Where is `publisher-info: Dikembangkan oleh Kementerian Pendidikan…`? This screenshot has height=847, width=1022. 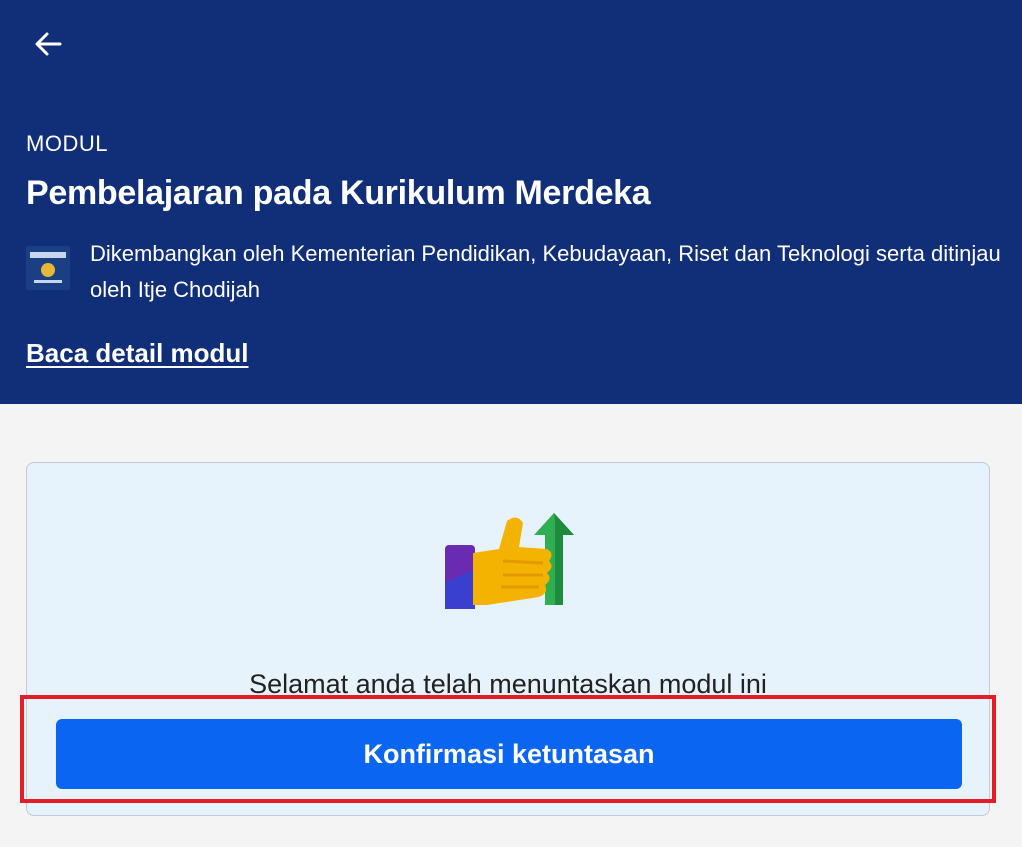 publisher-info: Dikembangkan oleh Kementerian Pendidikan… is located at coordinates (513, 272).